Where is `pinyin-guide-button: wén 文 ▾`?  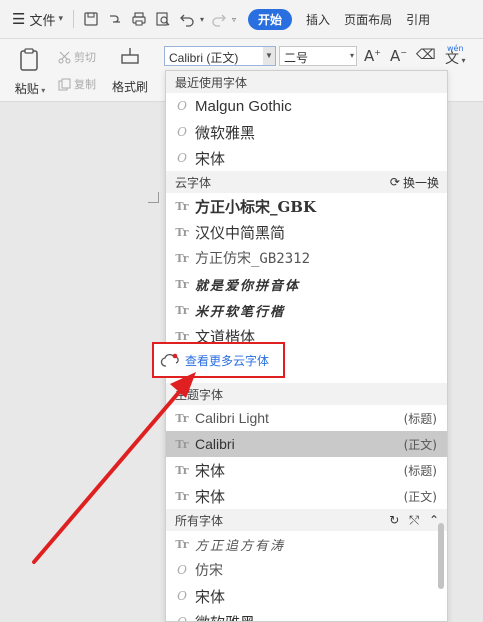 pinyin-guide-button: wén 文 ▾ is located at coordinates (455, 54).